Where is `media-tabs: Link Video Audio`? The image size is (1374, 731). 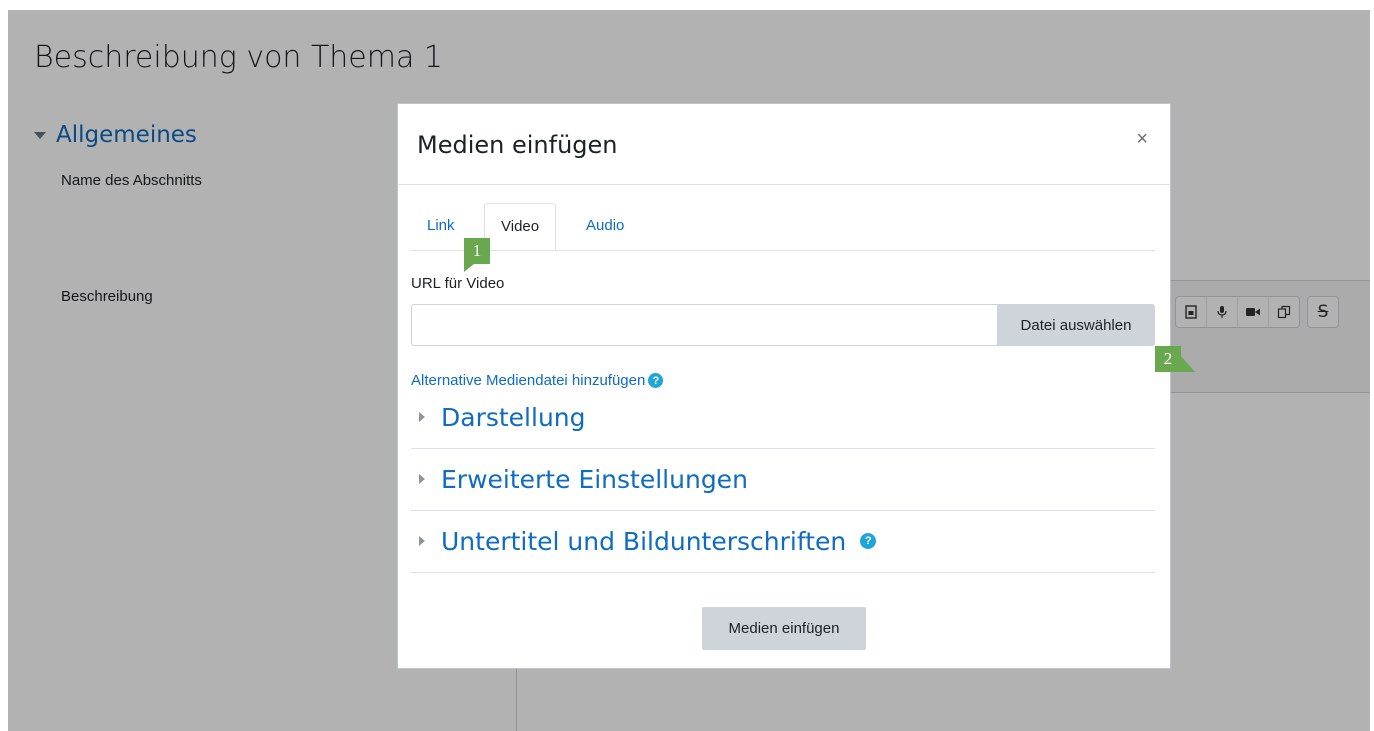 media-tabs: Link Video Audio is located at coordinates (783, 227).